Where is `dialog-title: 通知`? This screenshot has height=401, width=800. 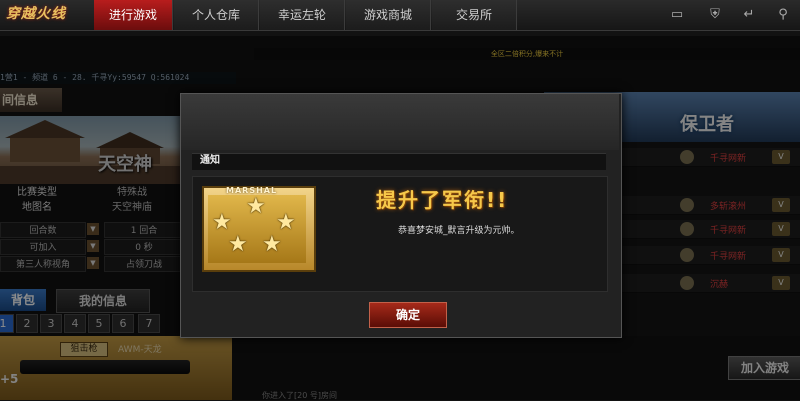
dialog-title: 通知 is located at coordinates (210, 160).